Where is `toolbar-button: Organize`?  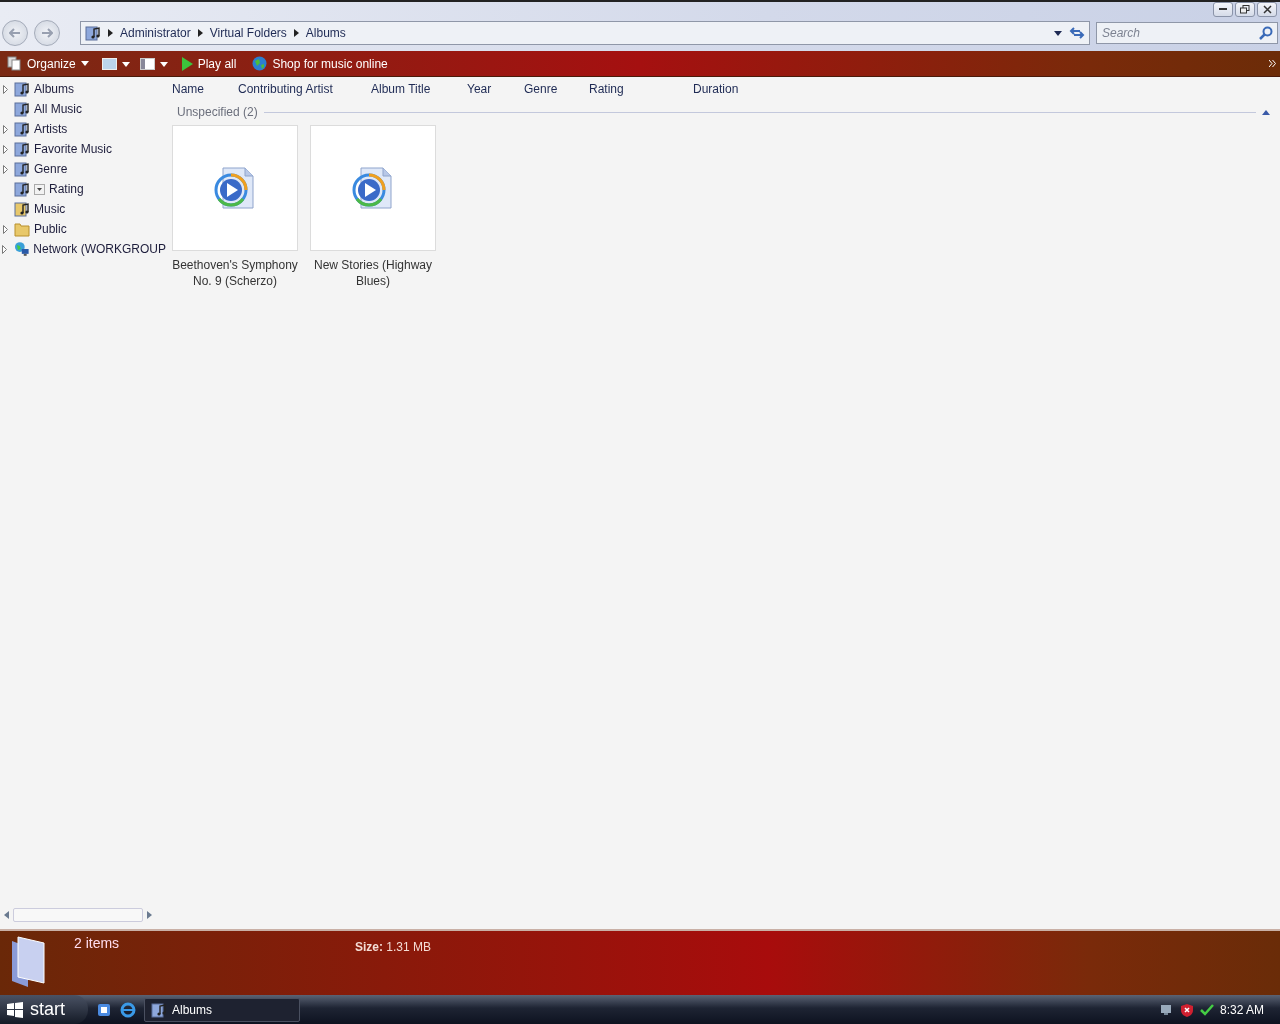 toolbar-button: Organize is located at coordinates (48, 63).